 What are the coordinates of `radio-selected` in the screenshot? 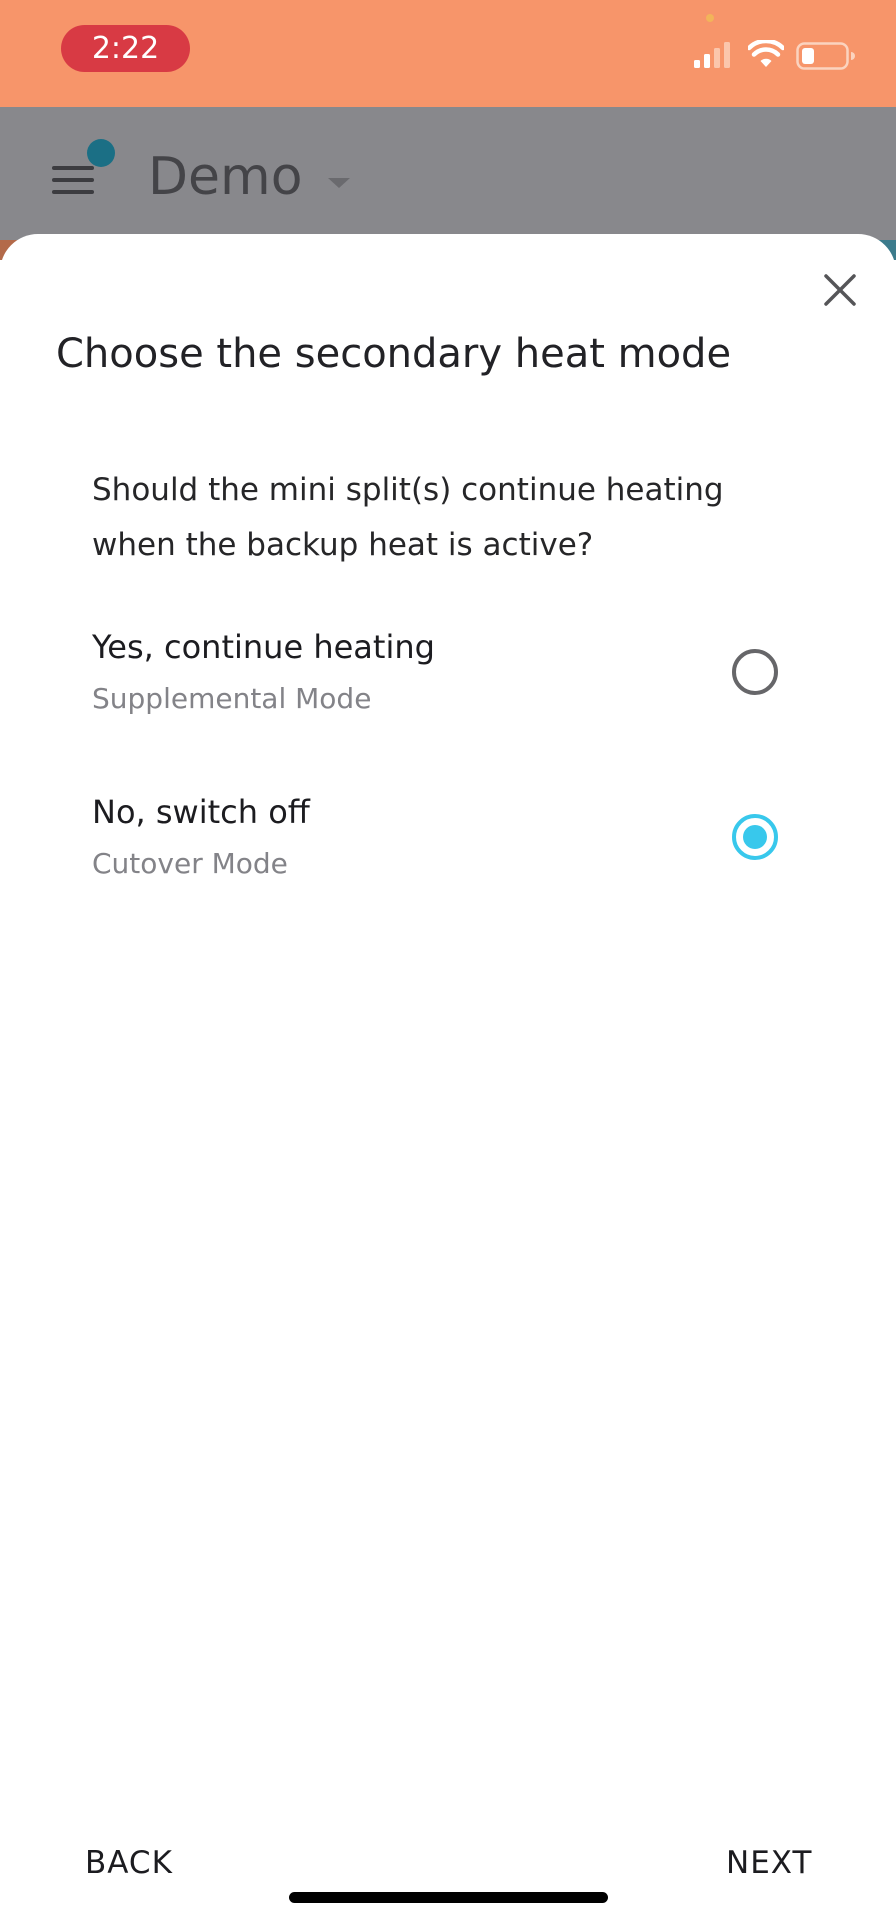 It's located at (755, 837).